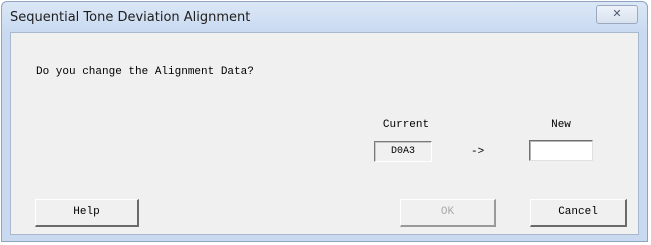  I want to click on window-title: Sequential Tone Deviation Alignment, so click(130, 17).